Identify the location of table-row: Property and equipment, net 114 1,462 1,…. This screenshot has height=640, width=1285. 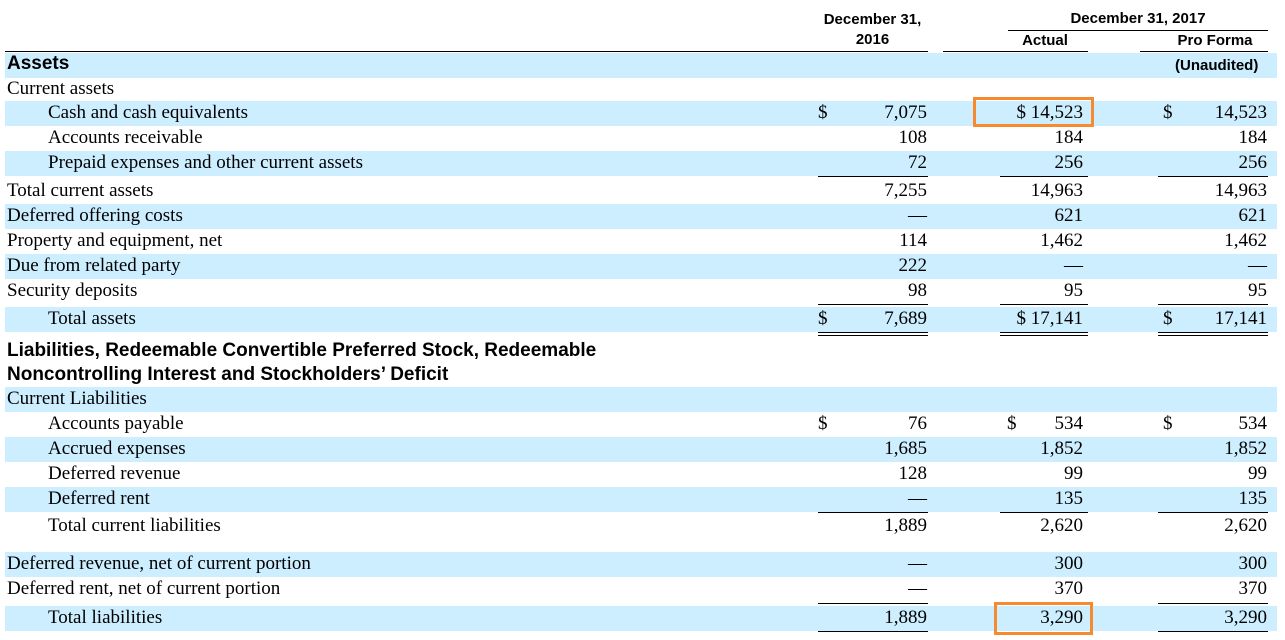
(641, 241).